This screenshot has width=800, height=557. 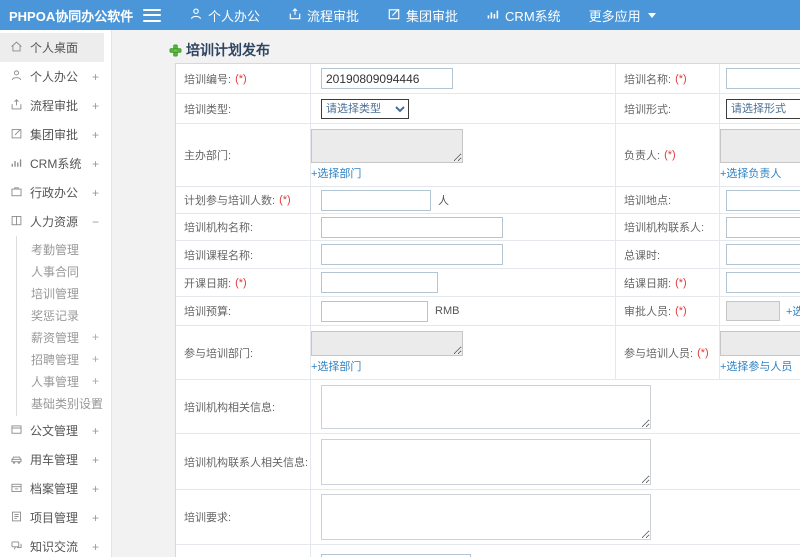 What do you see at coordinates (55, 459) in the screenshot?
I see `sidebar-item-vehicle: 用车管理 +` at bounding box center [55, 459].